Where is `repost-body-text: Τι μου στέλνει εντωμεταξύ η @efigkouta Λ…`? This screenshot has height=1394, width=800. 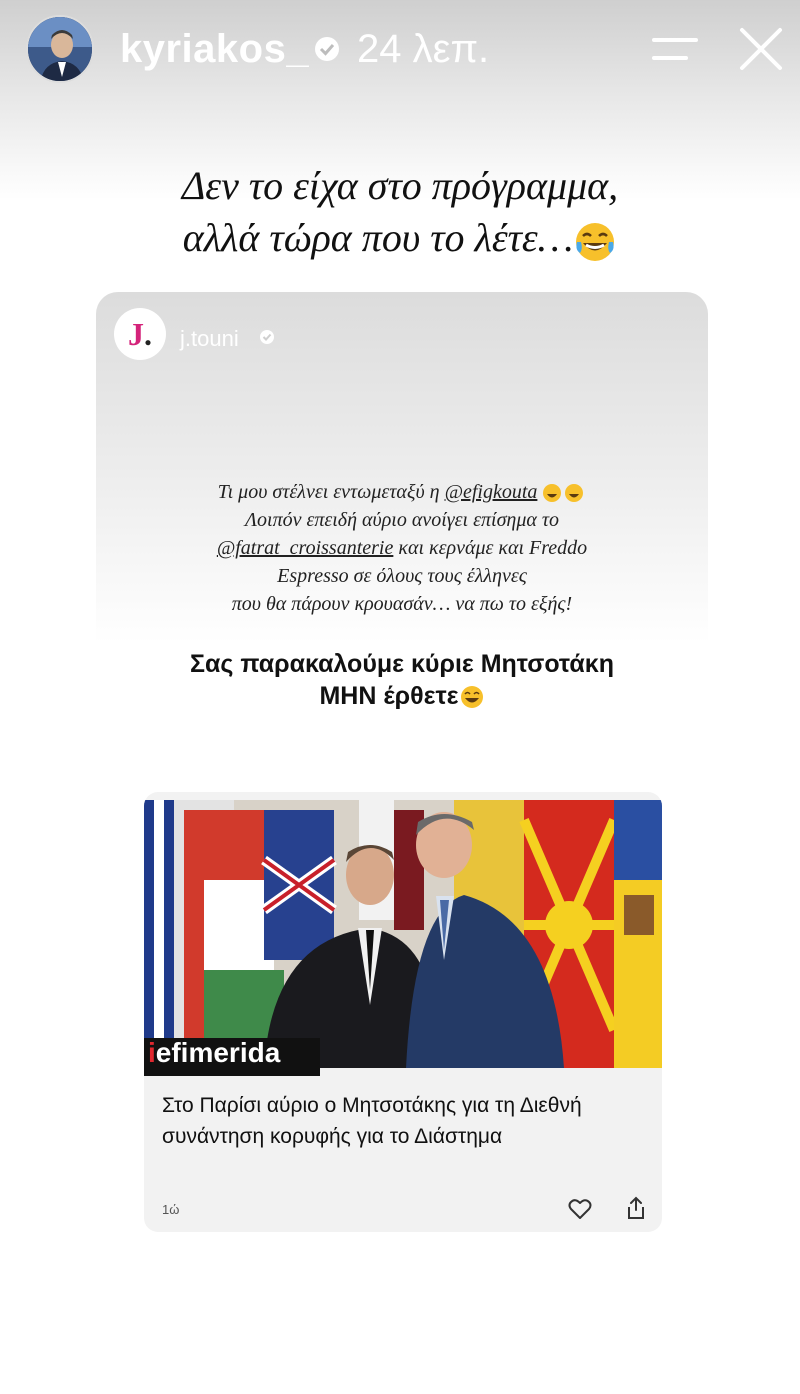 repost-body-text: Τι μου στέλνει εντωμεταξύ η @efigkouta Λ… is located at coordinates (402, 548).